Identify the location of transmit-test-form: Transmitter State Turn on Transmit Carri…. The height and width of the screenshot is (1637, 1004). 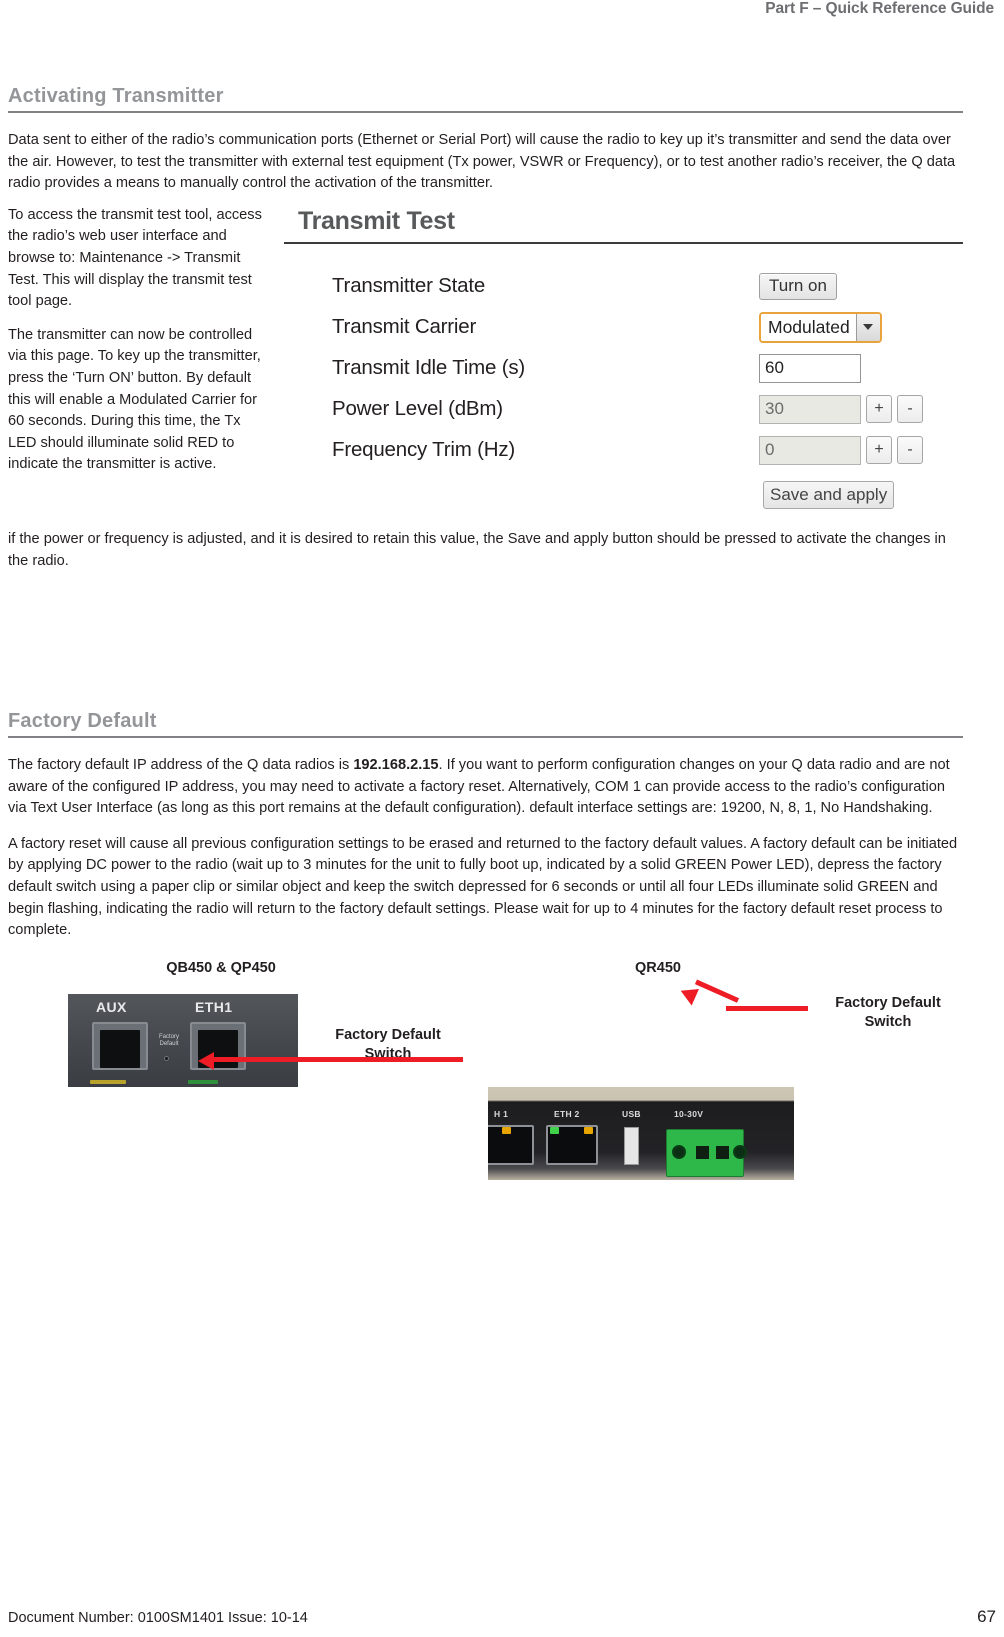
(623, 368).